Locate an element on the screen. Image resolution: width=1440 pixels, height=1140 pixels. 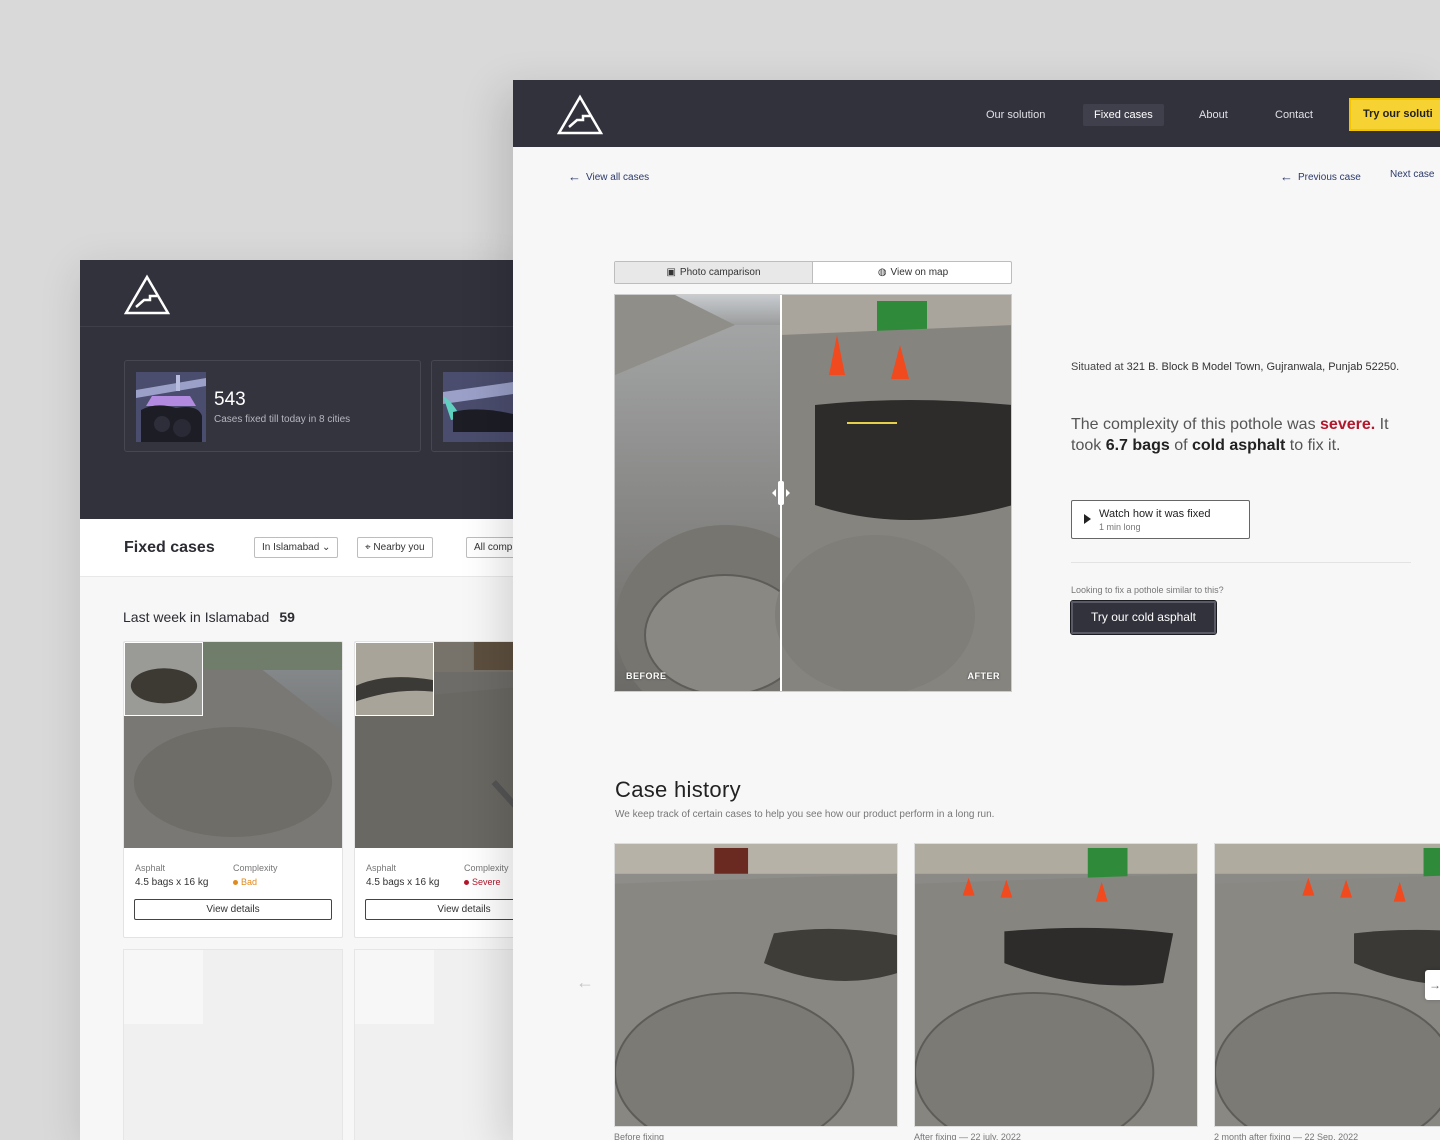
view-all-cases-link: ← View all cases is located at coordinates (608, 176).